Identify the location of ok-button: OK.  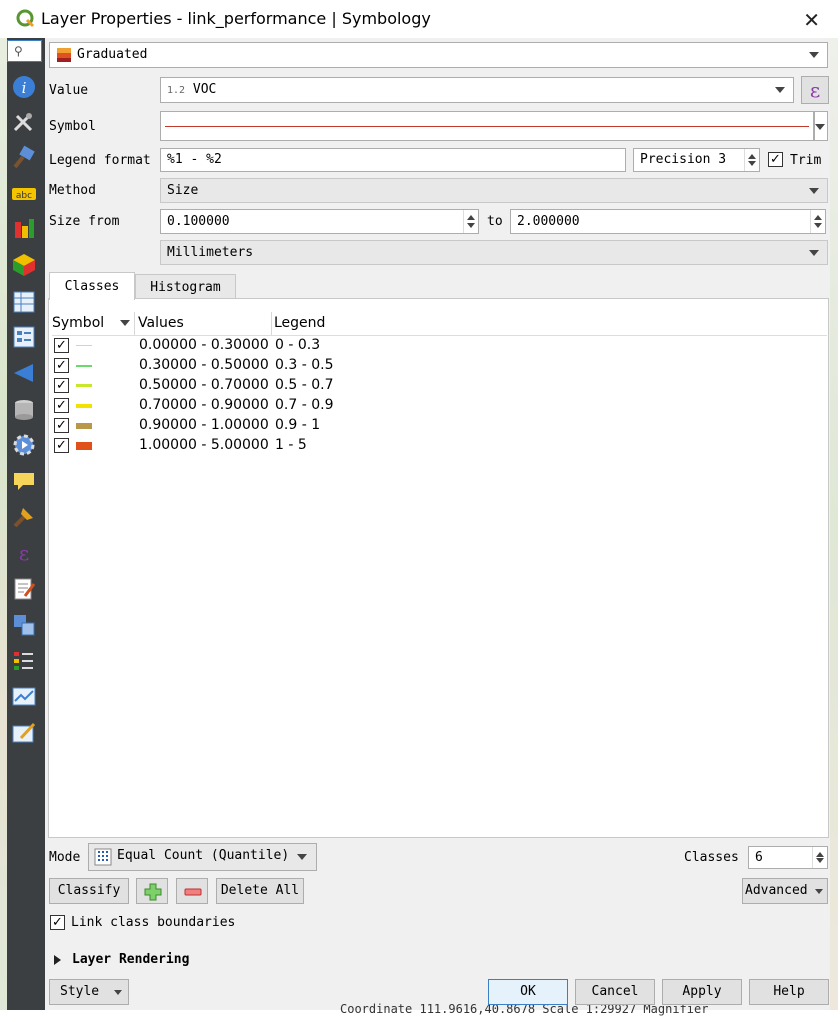
(528, 992).